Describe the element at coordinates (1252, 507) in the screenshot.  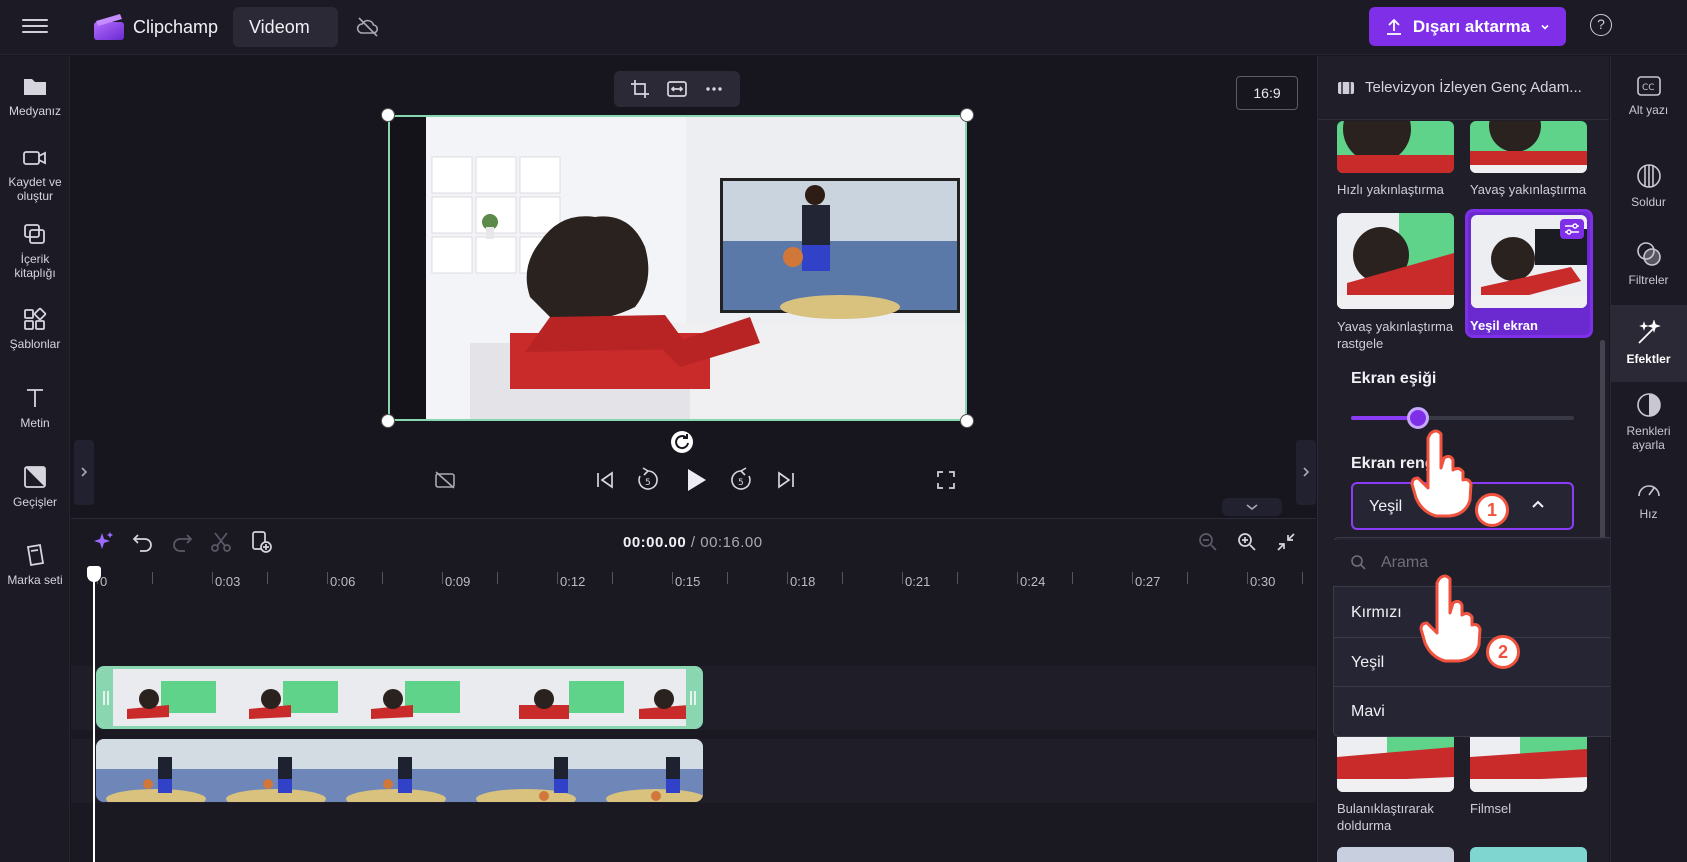
I see `collapse-preview-icon` at that location.